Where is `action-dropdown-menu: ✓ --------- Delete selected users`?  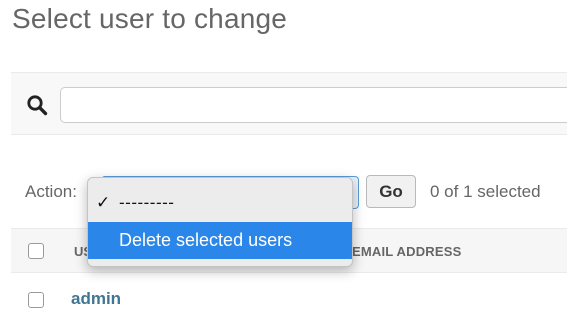 action-dropdown-menu: ✓ --------- Delete selected users is located at coordinates (220, 222).